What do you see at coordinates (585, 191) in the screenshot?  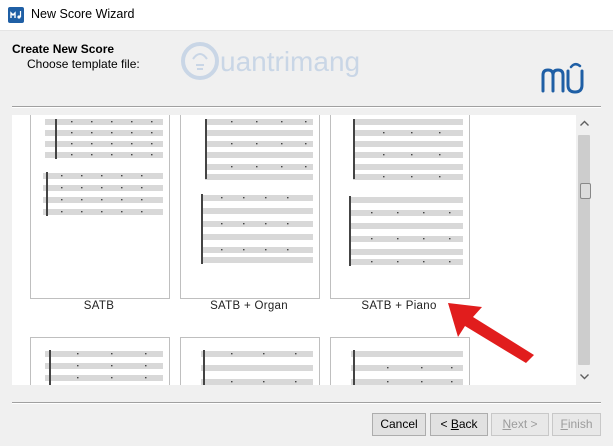 I see `scrollbar-grip-icon` at bounding box center [585, 191].